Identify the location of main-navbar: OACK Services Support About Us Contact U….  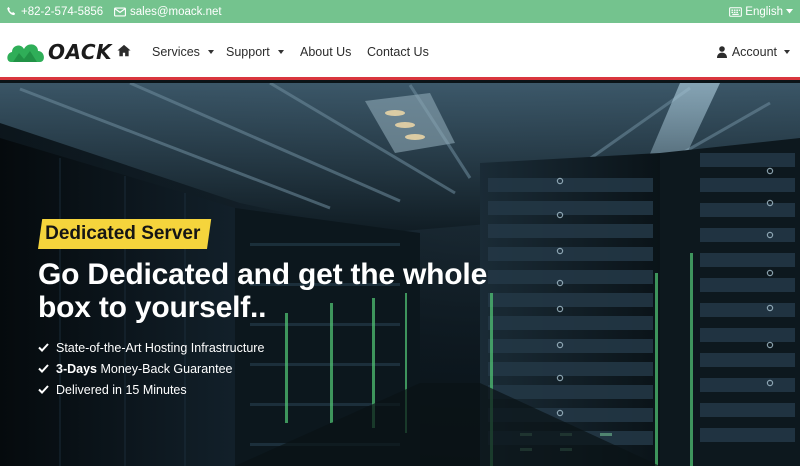
(400, 51).